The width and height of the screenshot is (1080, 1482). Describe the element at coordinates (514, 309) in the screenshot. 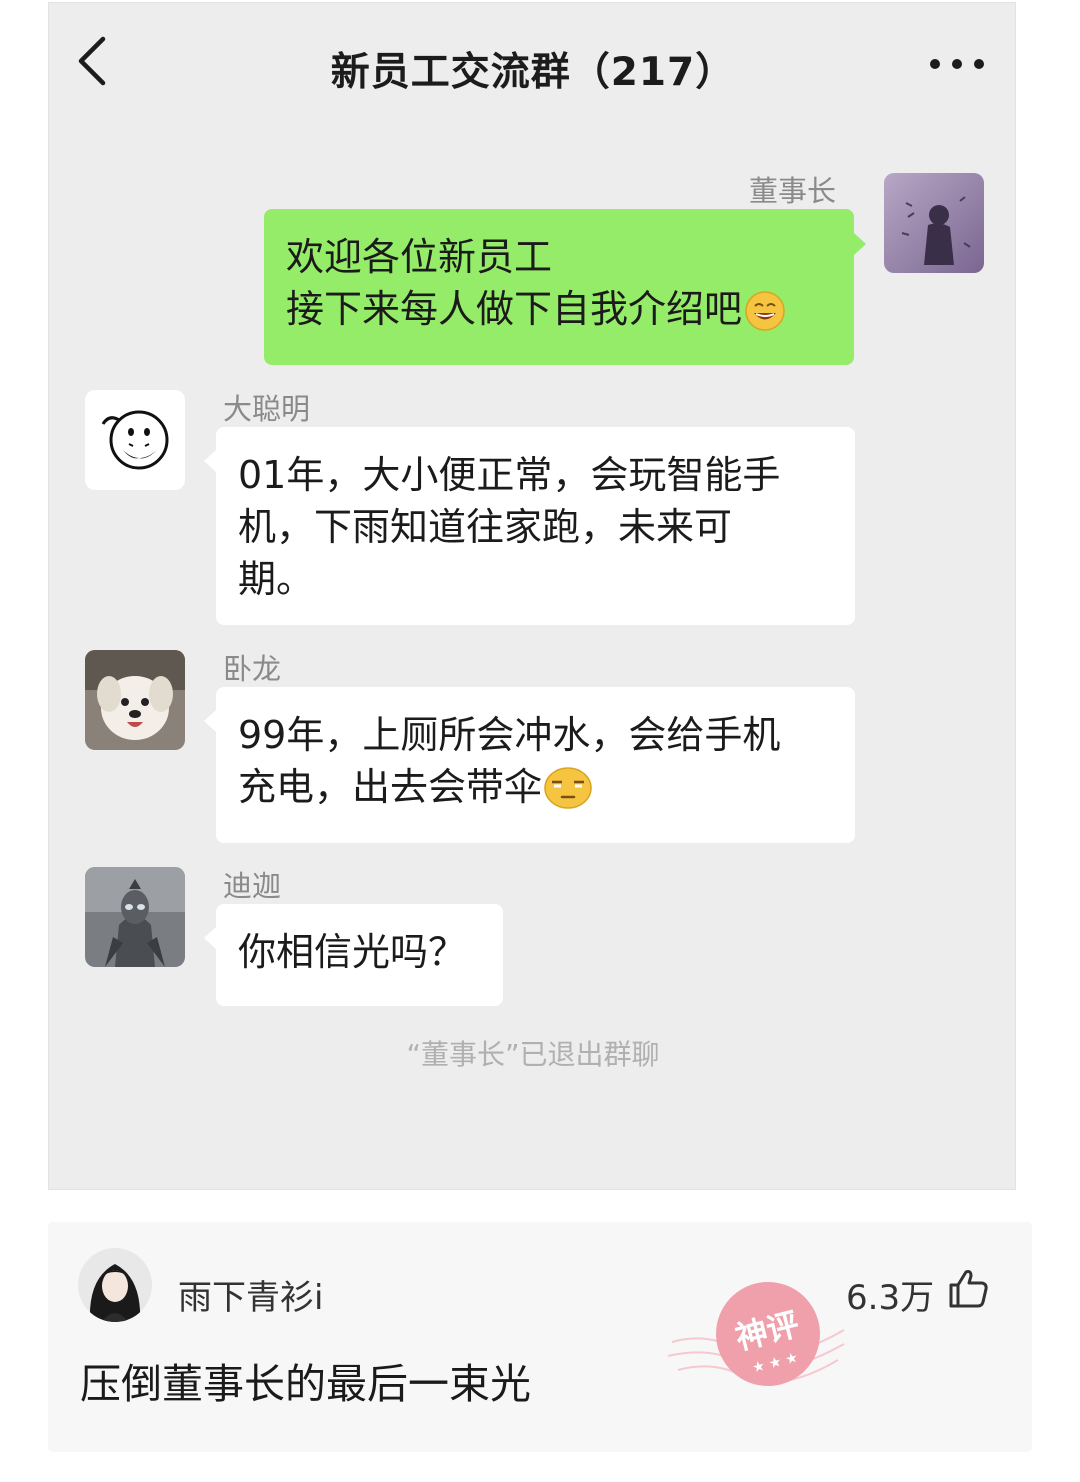

I see `message-line: 接下来每人做下自我介绍吧` at that location.